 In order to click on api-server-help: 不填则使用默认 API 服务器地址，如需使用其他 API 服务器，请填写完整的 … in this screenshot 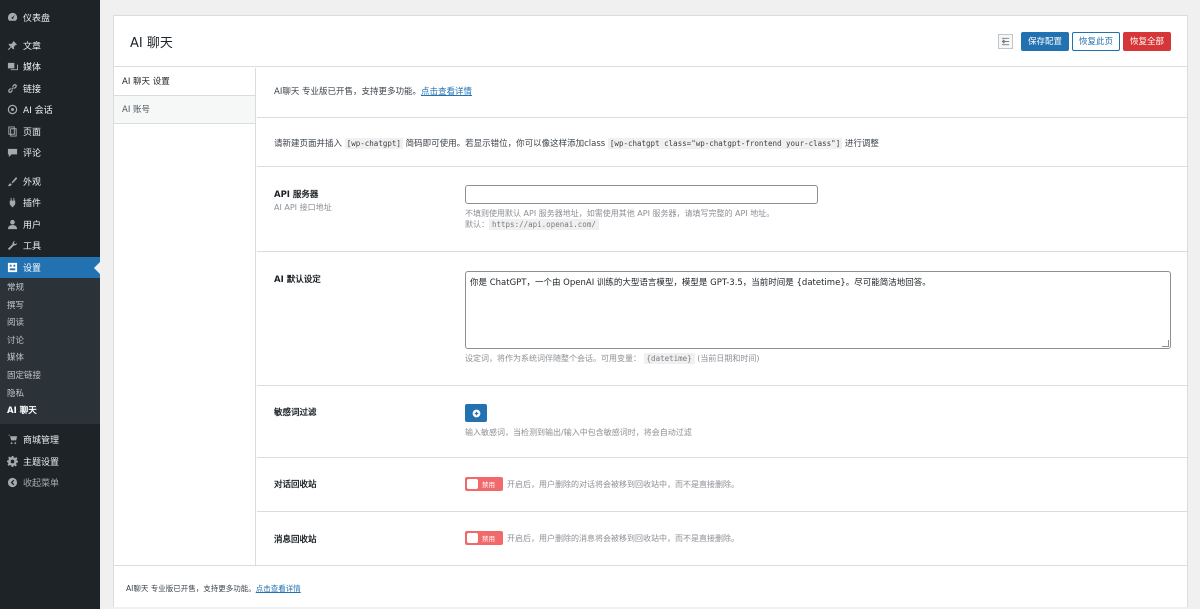, I will do `click(620, 213)`.